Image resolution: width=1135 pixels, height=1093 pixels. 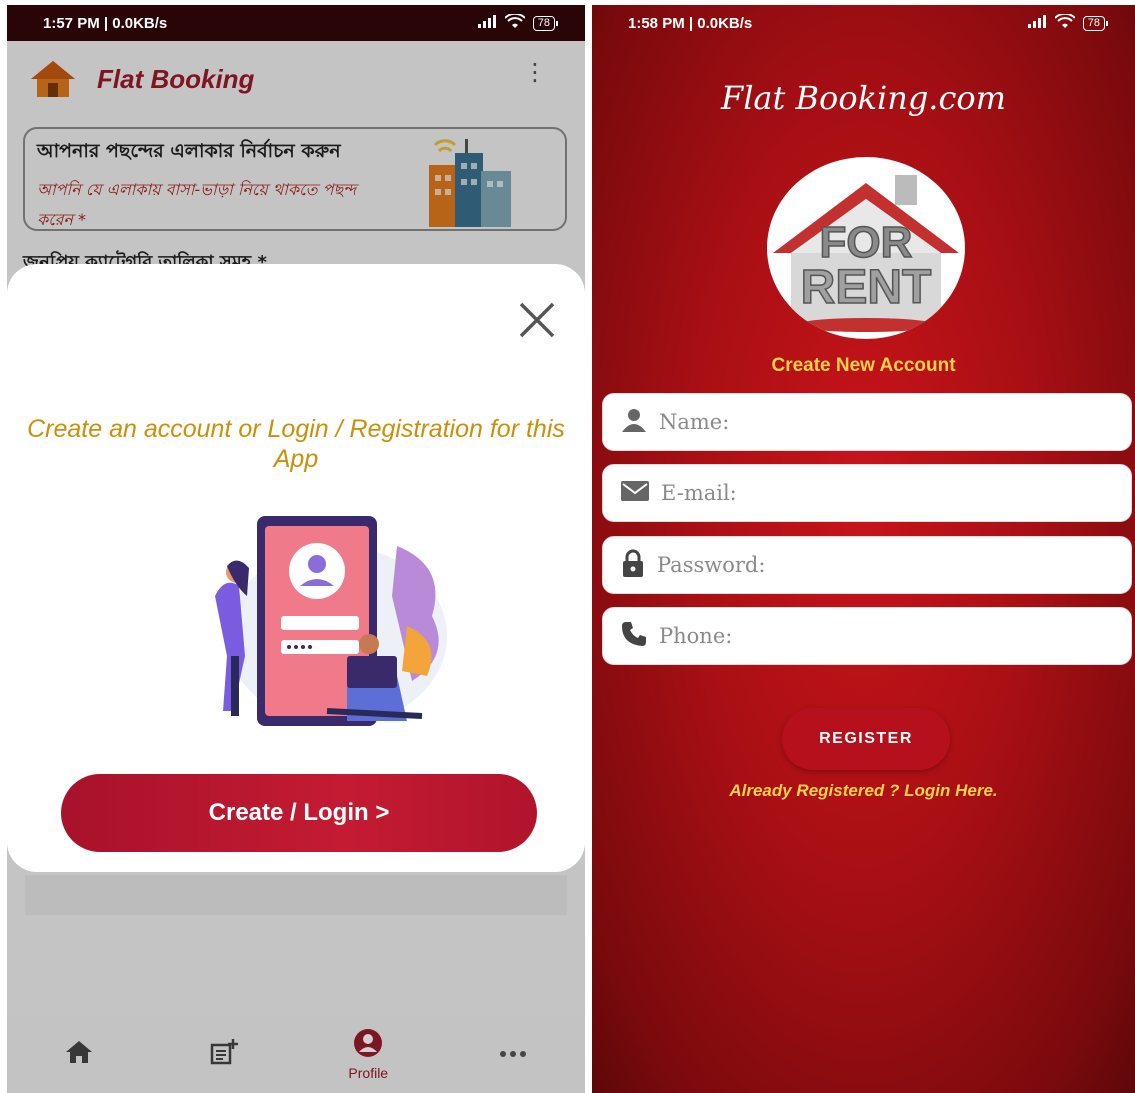 I want to click on phone-input, so click(x=869, y=636).